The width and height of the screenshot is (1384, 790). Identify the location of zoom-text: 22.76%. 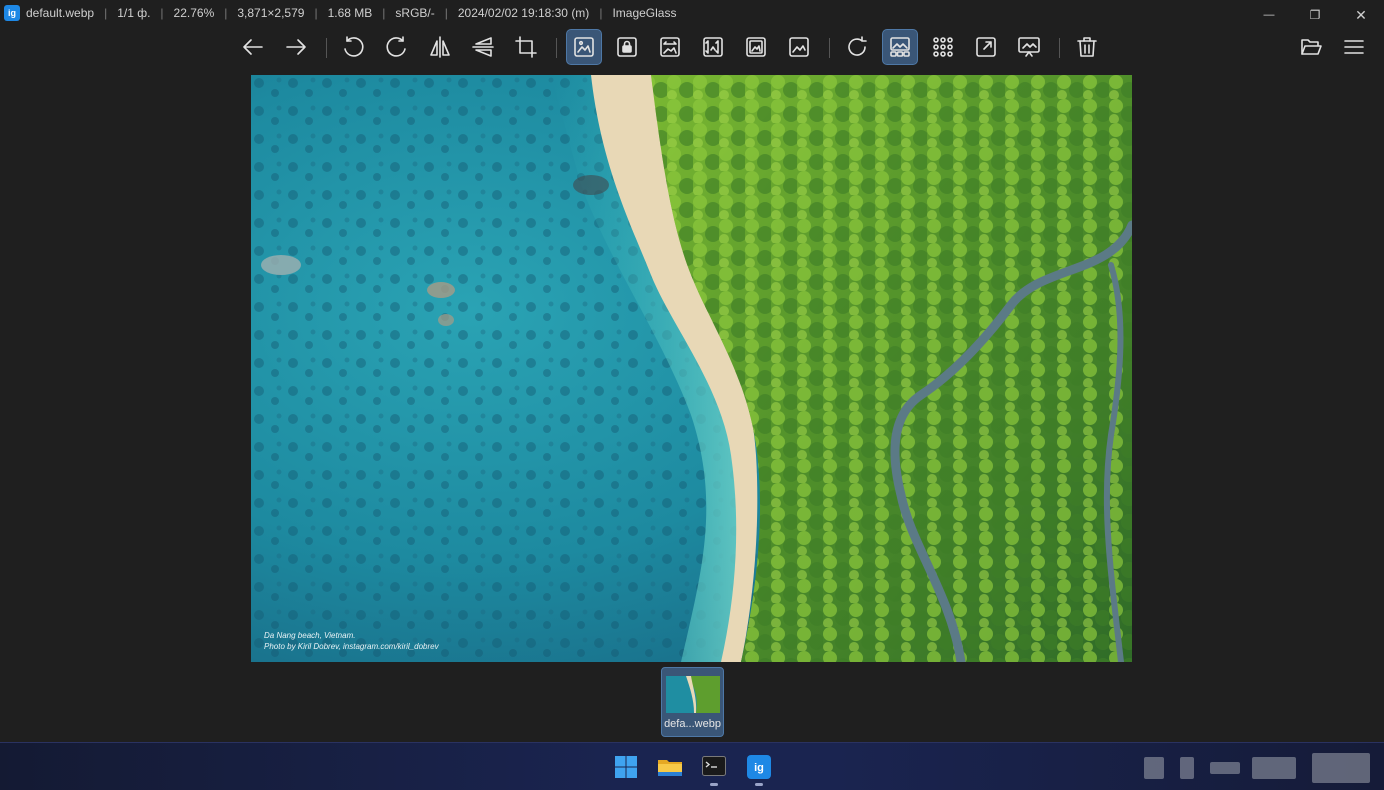
(194, 13).